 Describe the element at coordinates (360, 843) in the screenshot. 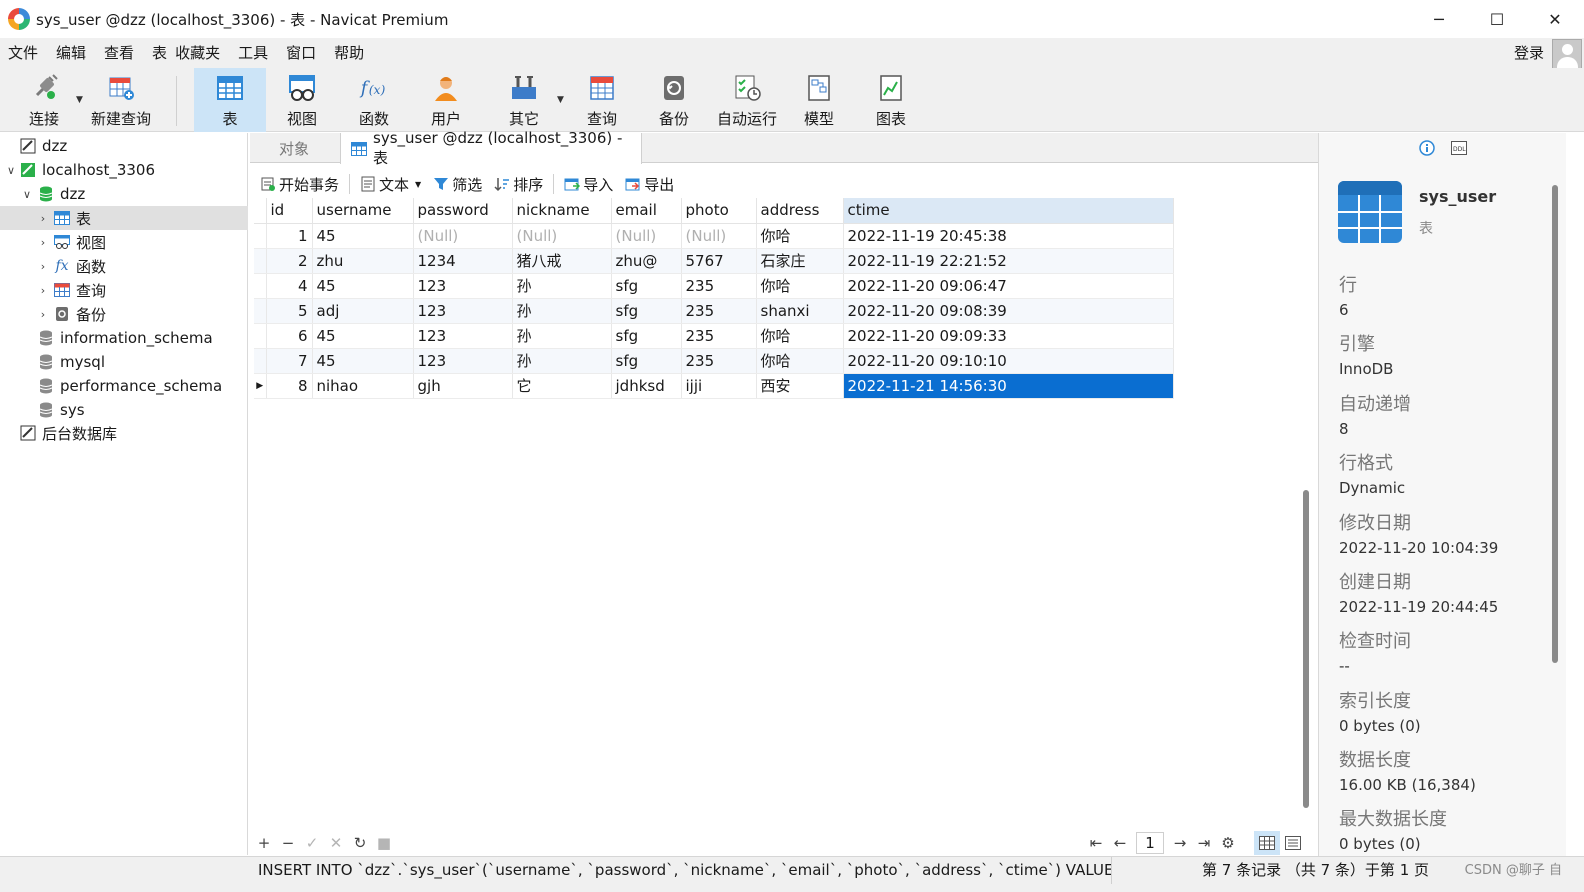

I see `refresh-button: ↻` at that location.